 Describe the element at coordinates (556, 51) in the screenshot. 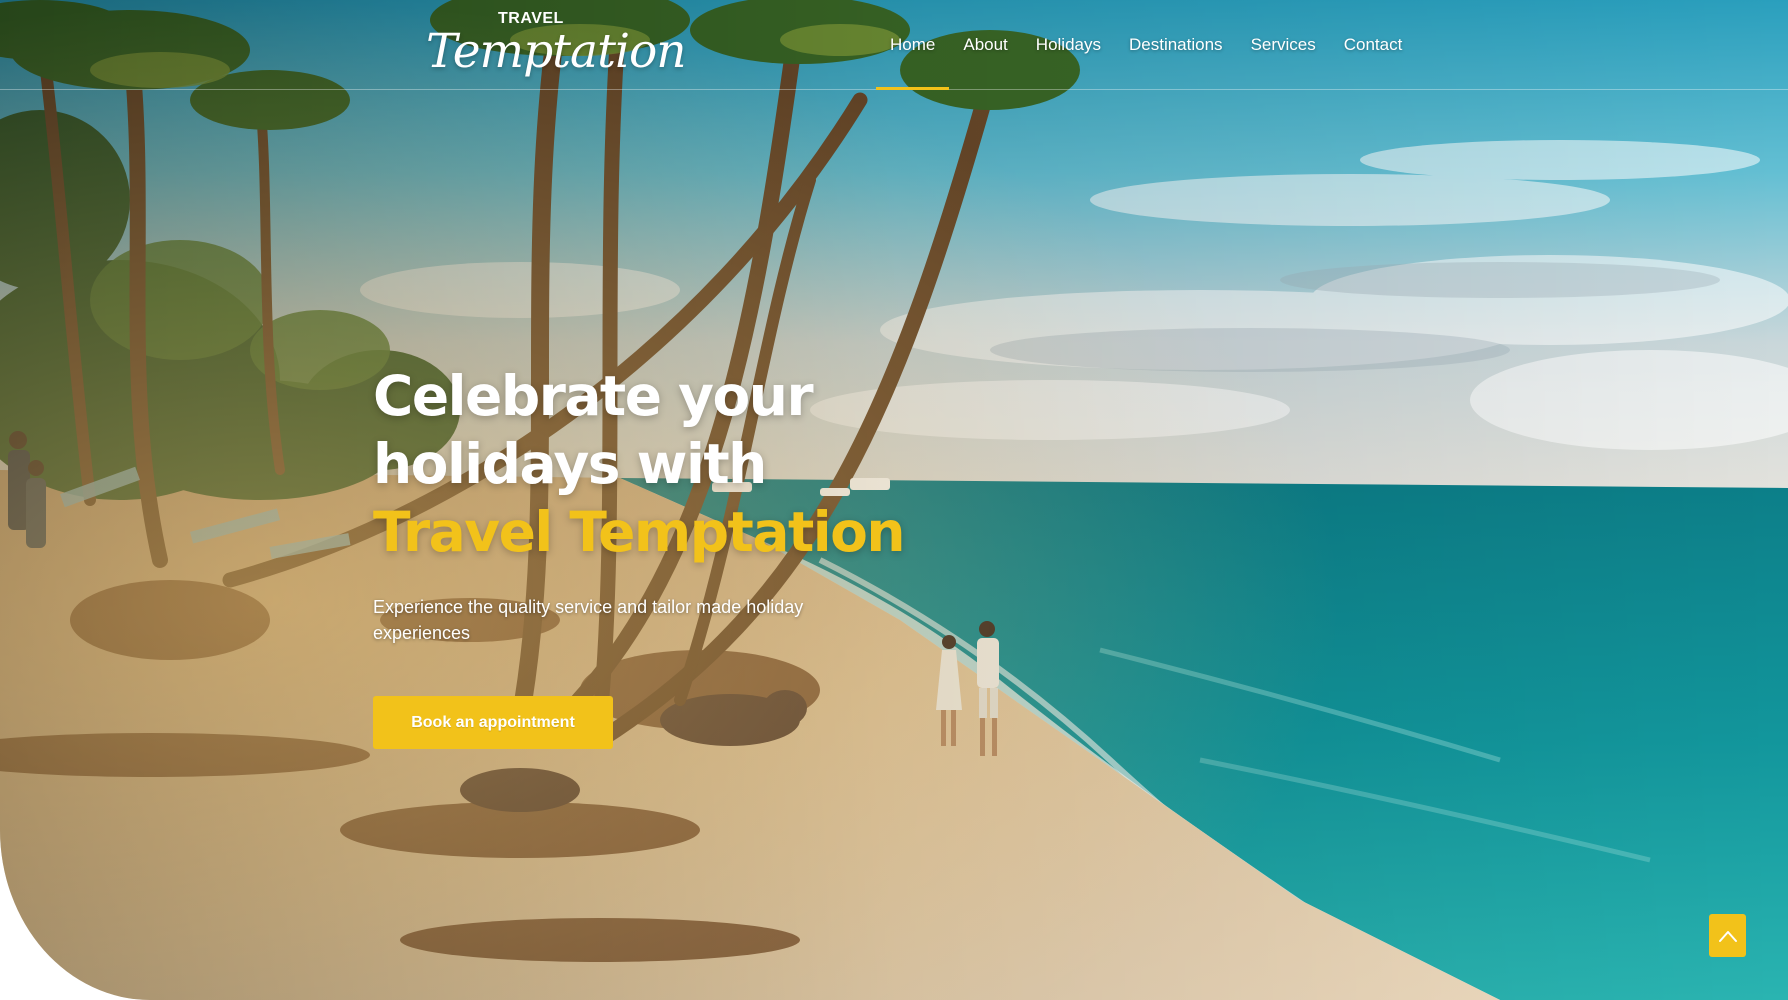

I see `logo-script-text: Temptation` at that location.